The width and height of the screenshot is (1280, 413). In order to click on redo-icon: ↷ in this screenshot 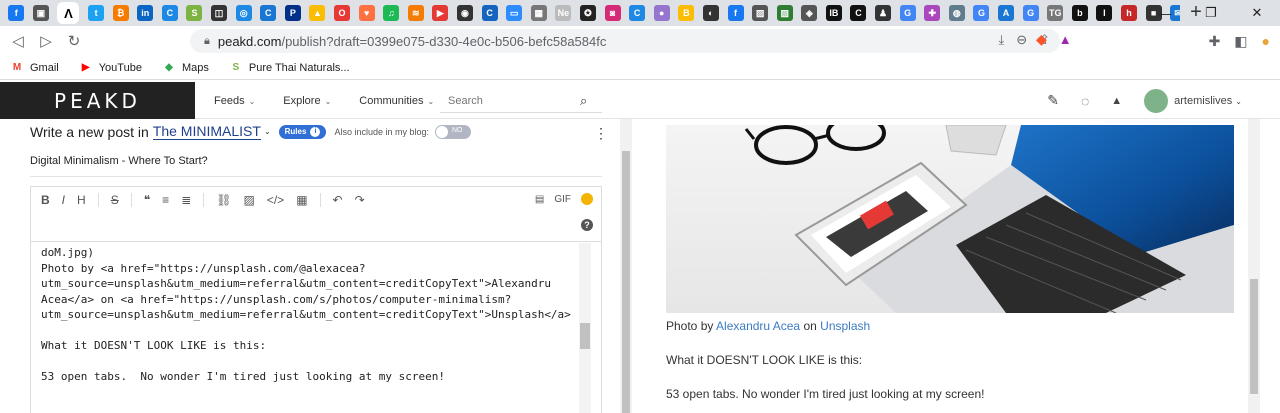, I will do `click(360, 200)`.